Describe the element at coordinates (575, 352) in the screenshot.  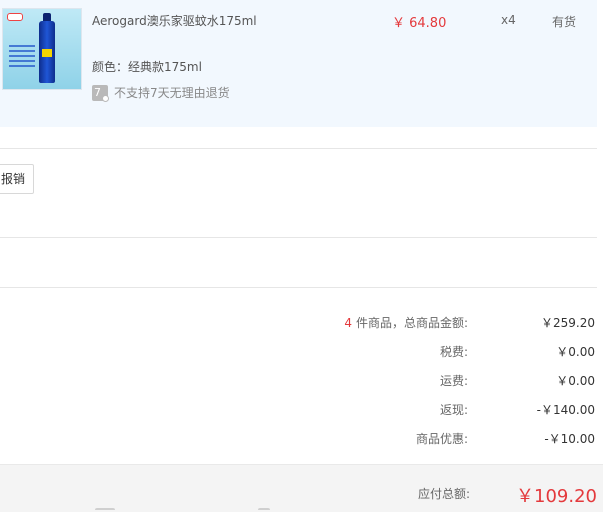
I see `tax-value: ￥0.00` at that location.